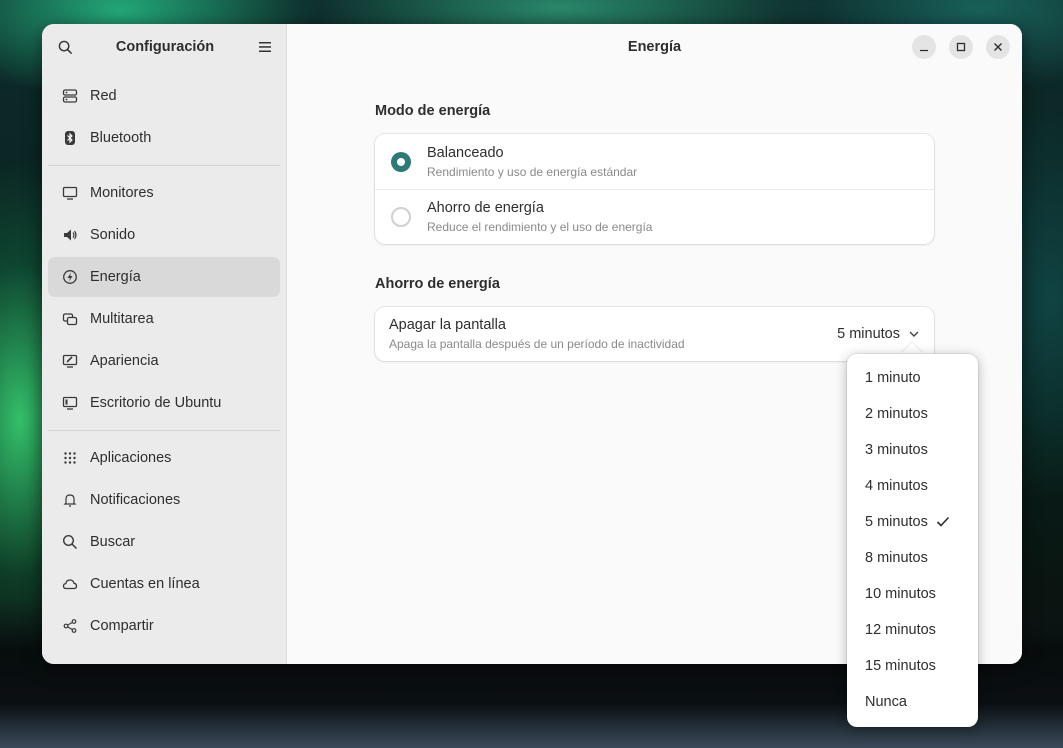  I want to click on header-bar: Energía, so click(654, 47).